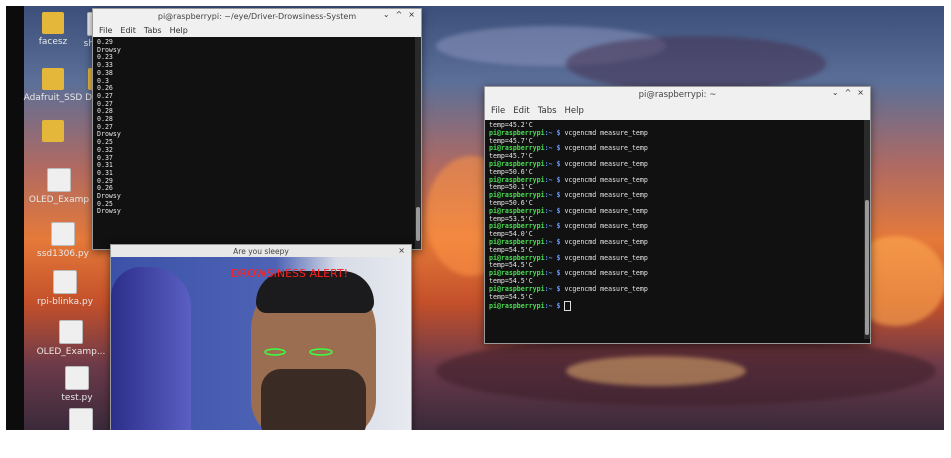 This screenshot has width=951, height=458. I want to click on output-line: 0.32, so click(105, 149).